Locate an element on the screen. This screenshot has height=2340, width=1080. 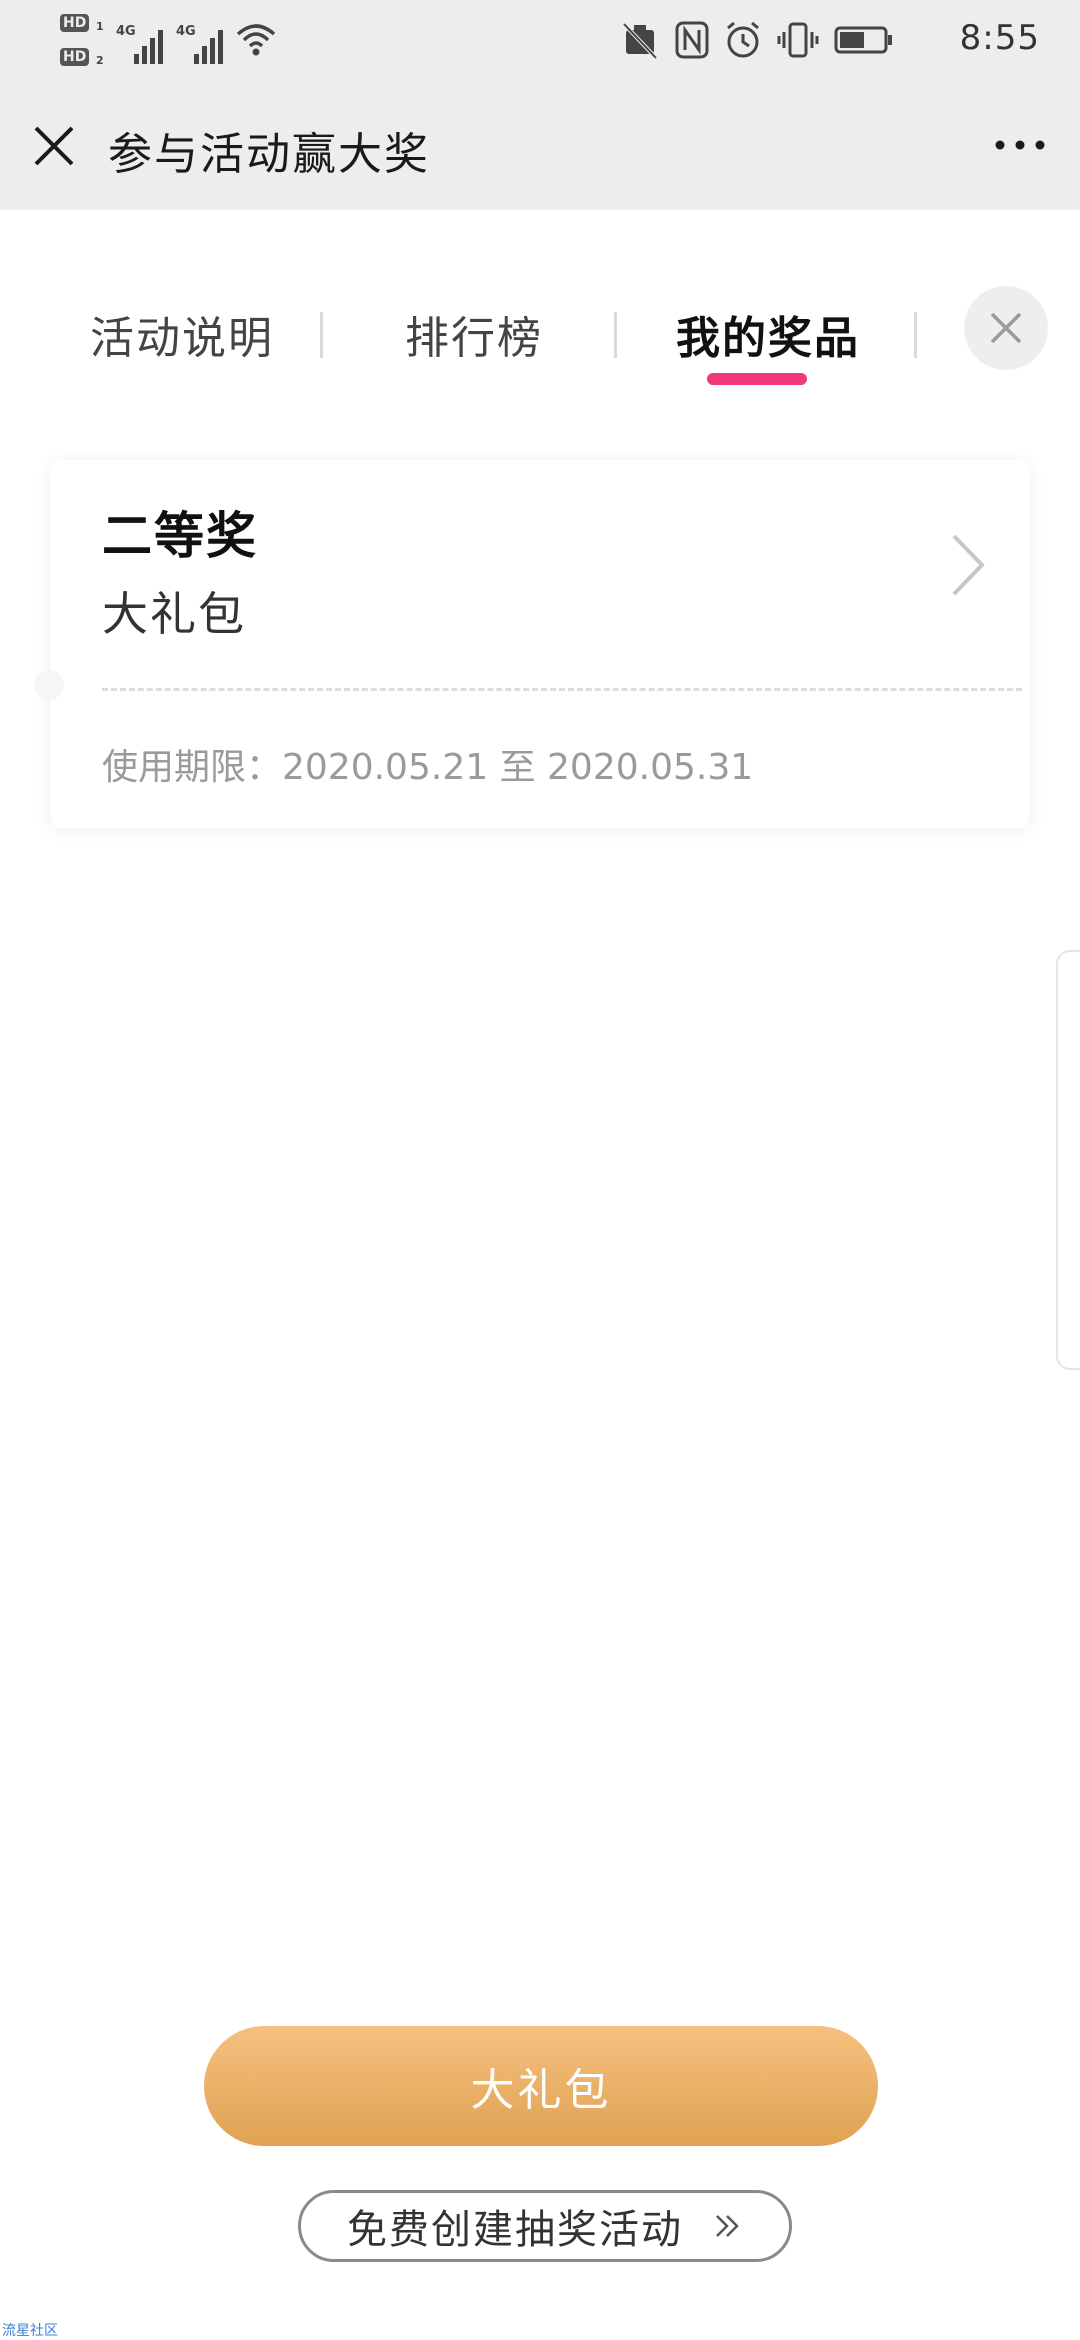
prize-name: 大礼包 is located at coordinates (174, 614).